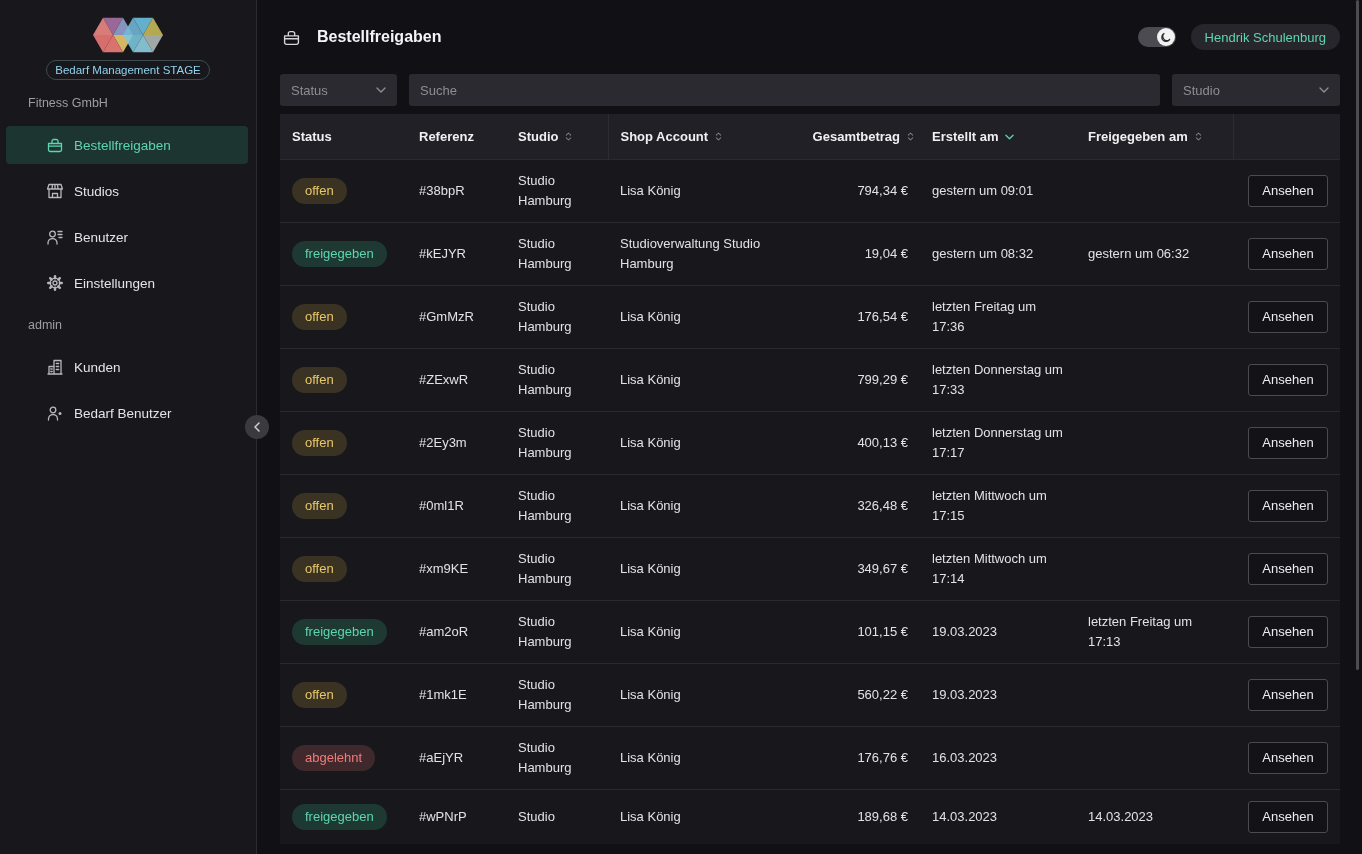 The width and height of the screenshot is (1362, 854). I want to click on column-header: Erstellt am, so click(998, 137).